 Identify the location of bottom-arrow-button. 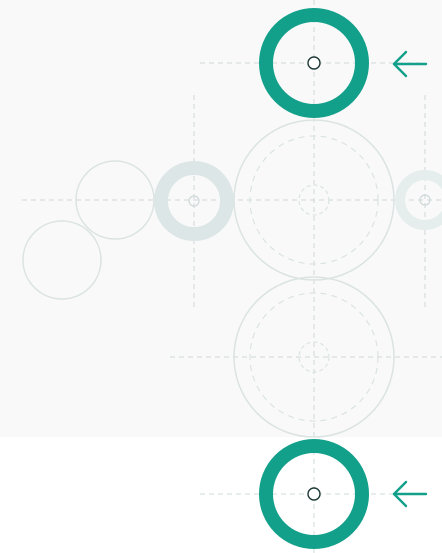
(410, 494).